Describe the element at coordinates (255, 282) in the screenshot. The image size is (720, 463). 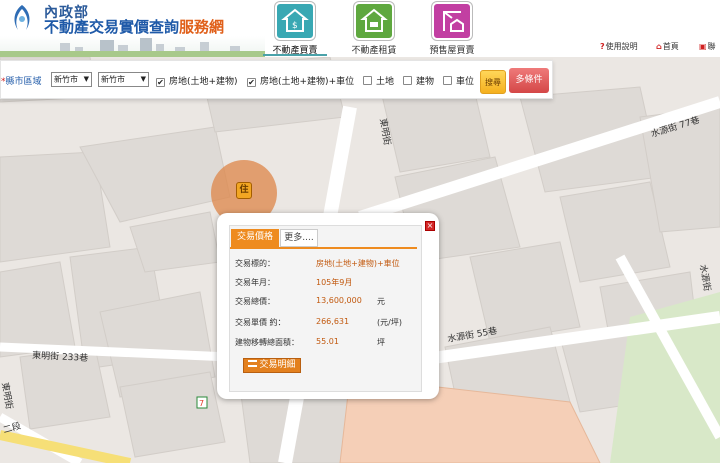
I see `field-label: 交易年月：` at that location.